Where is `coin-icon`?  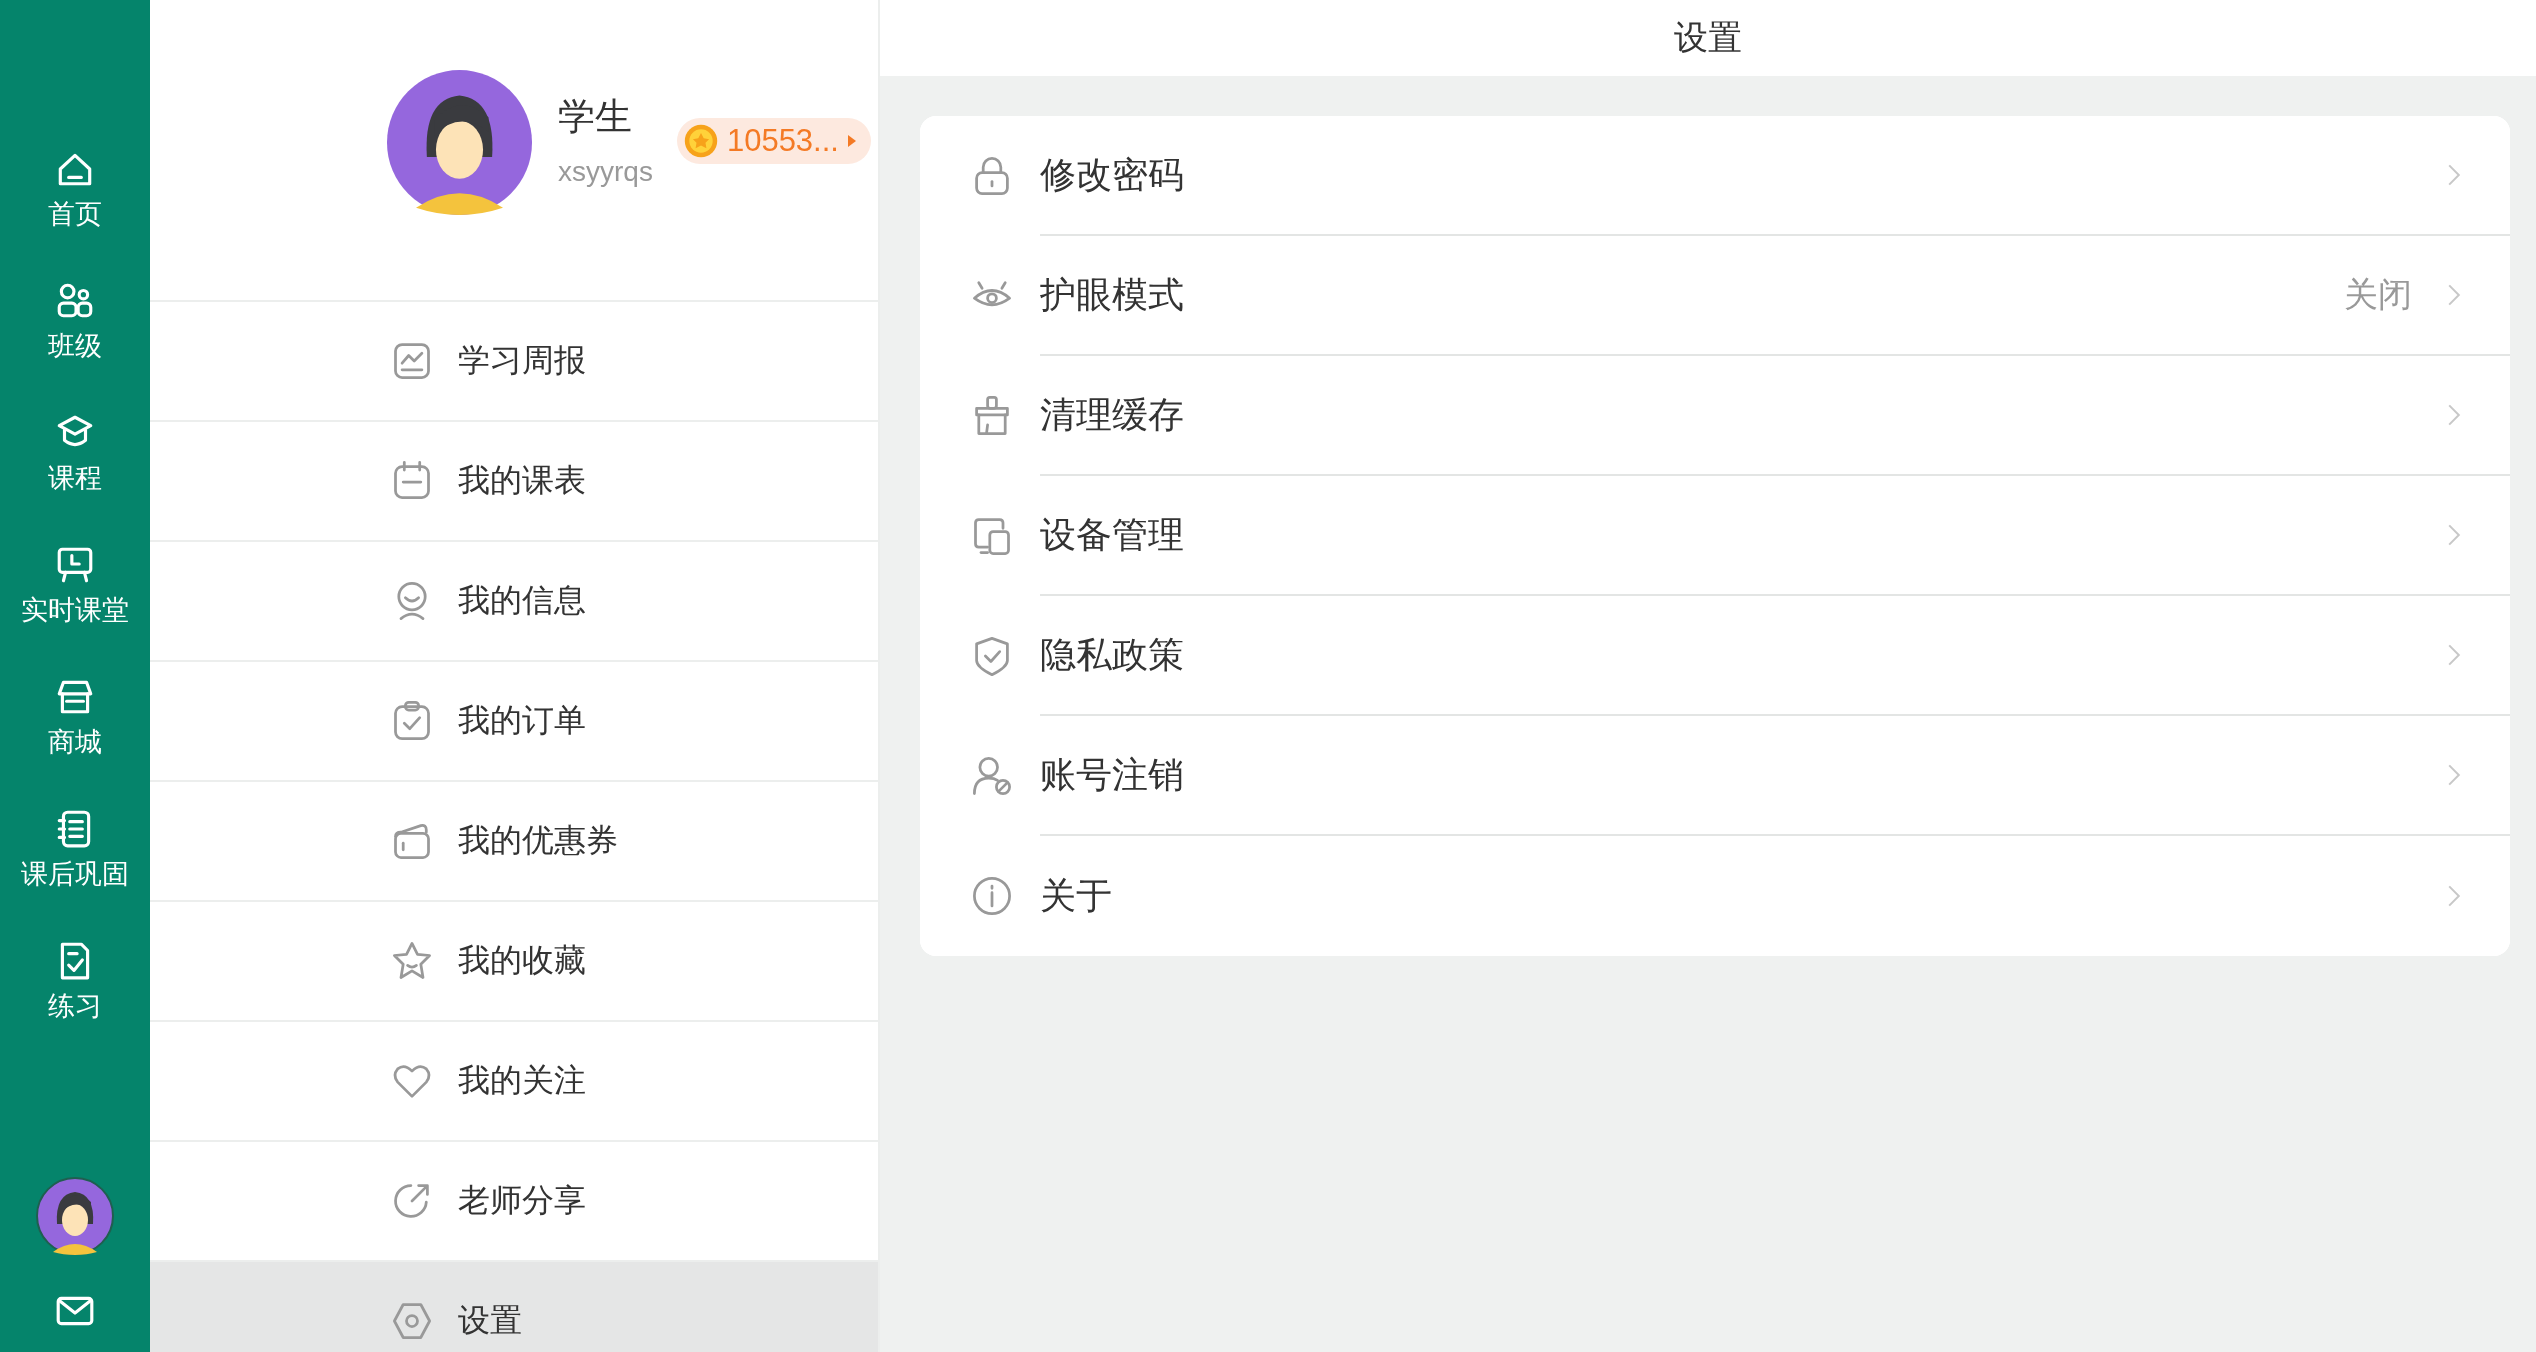
coin-icon is located at coordinates (700, 141).